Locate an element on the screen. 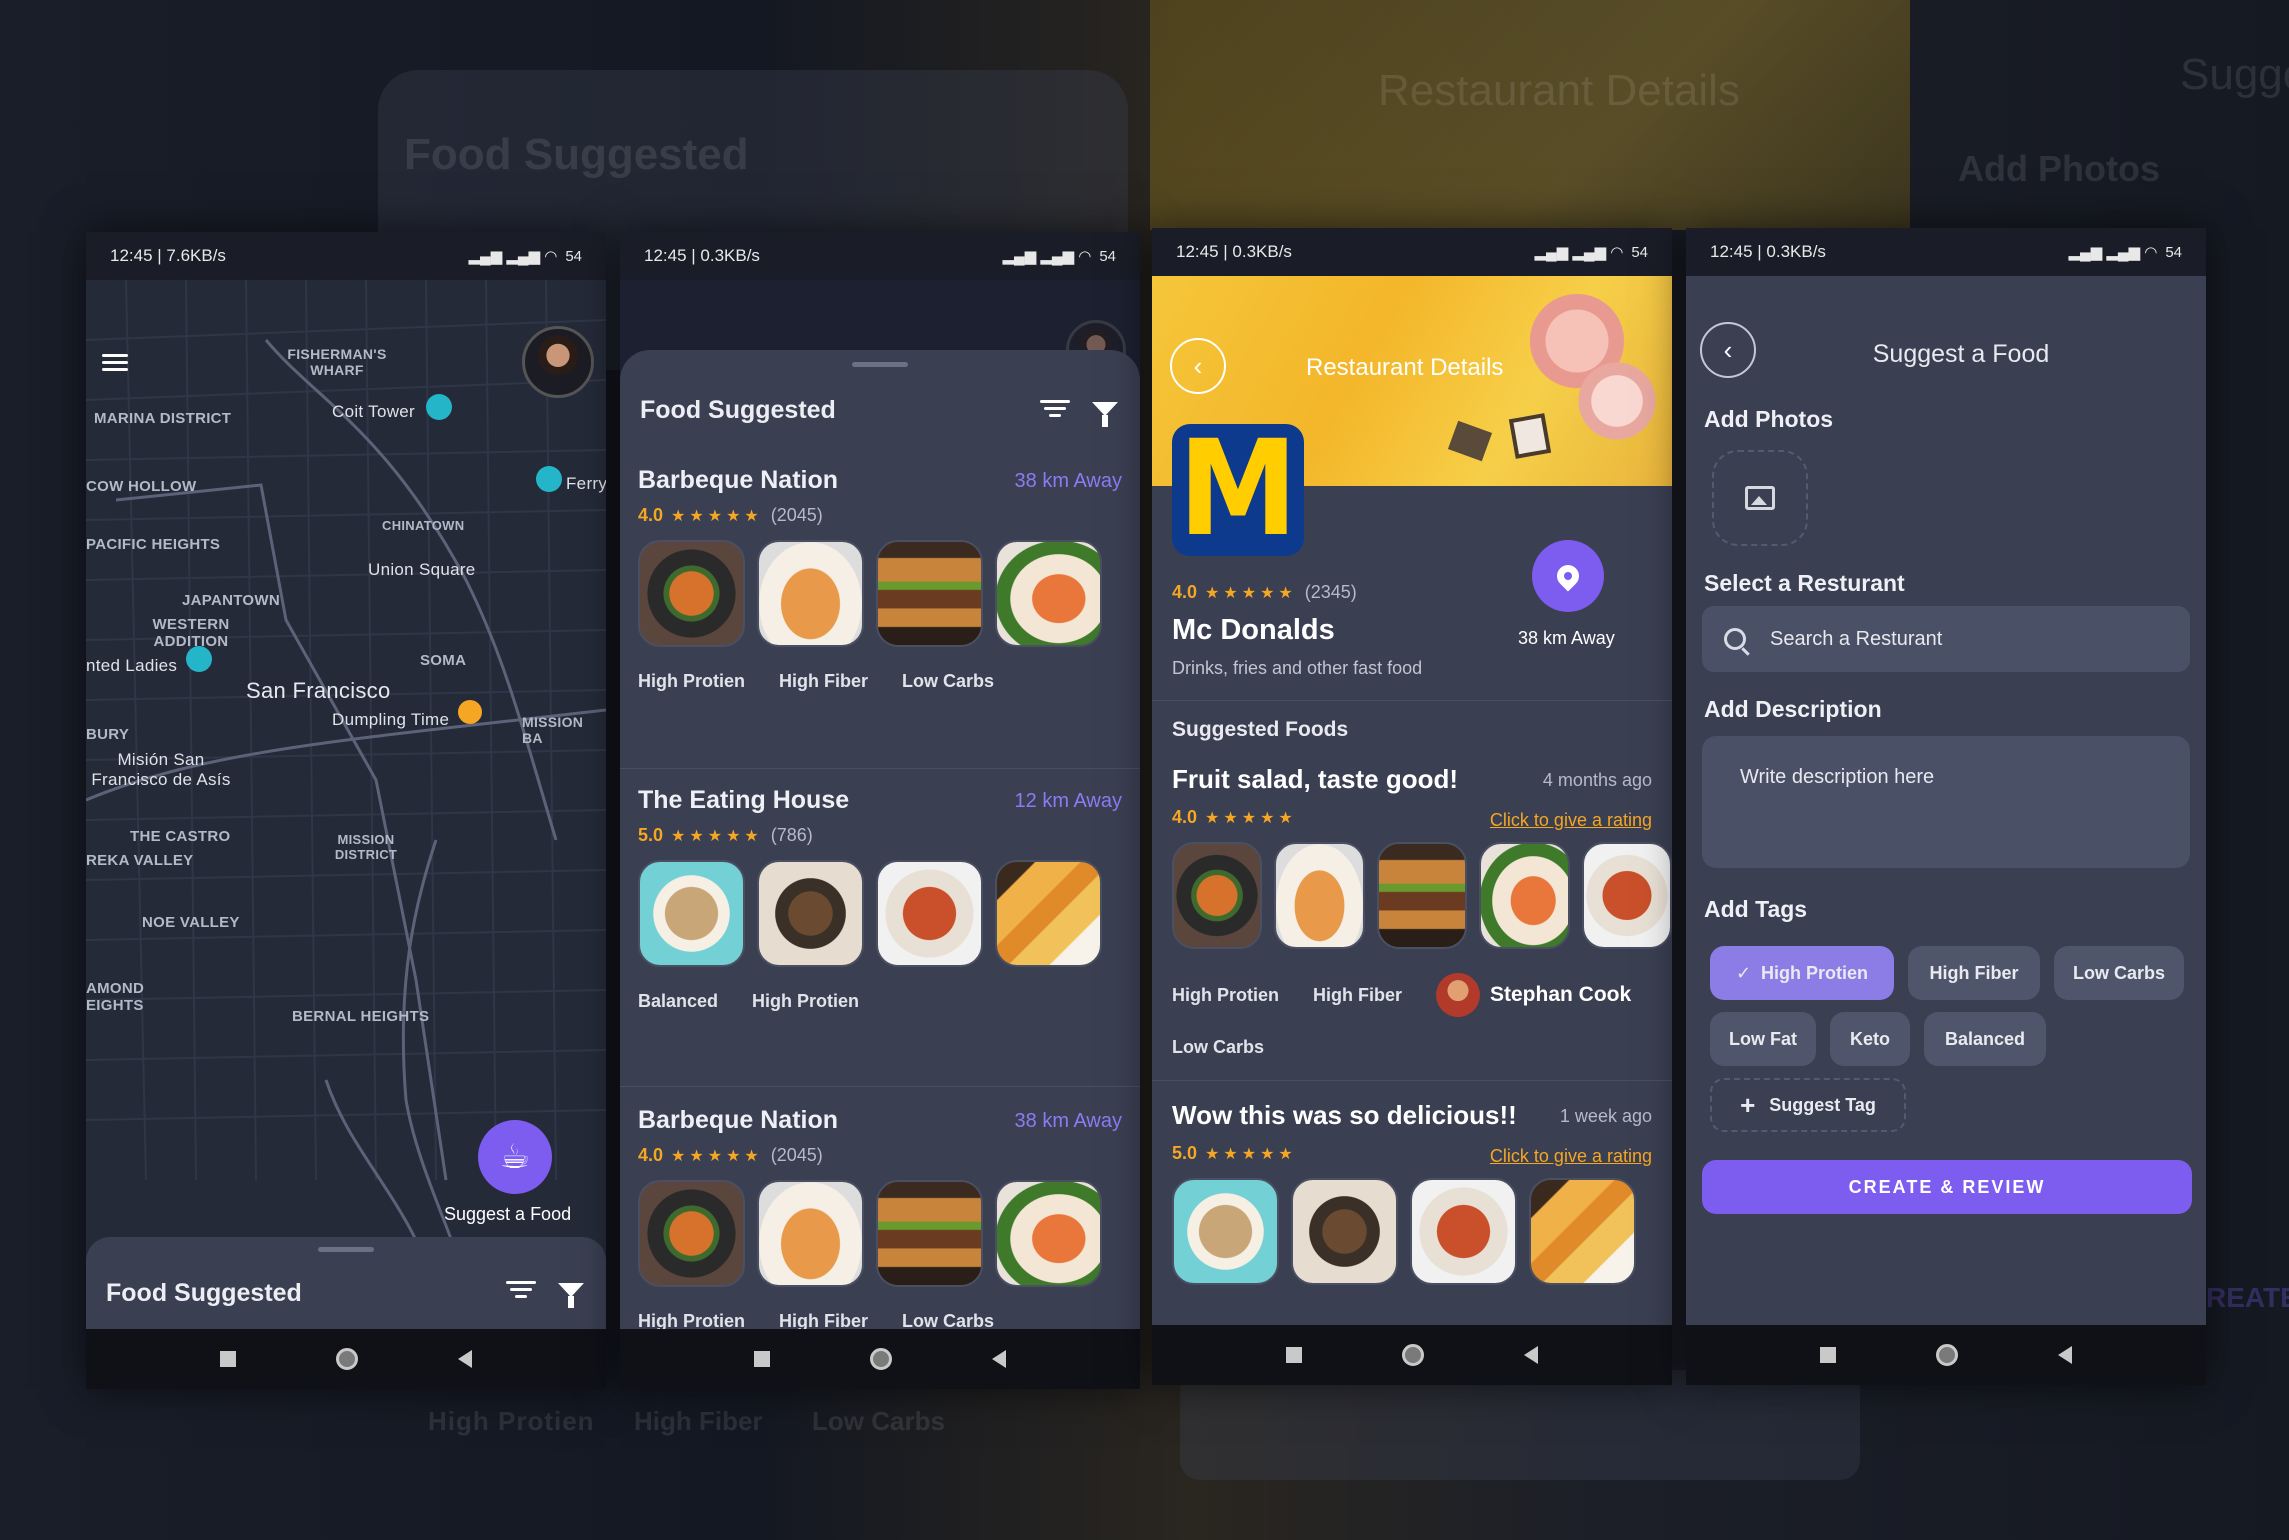 The height and width of the screenshot is (1540, 2289). review-author: Stephan Cook is located at coordinates (1533, 995).